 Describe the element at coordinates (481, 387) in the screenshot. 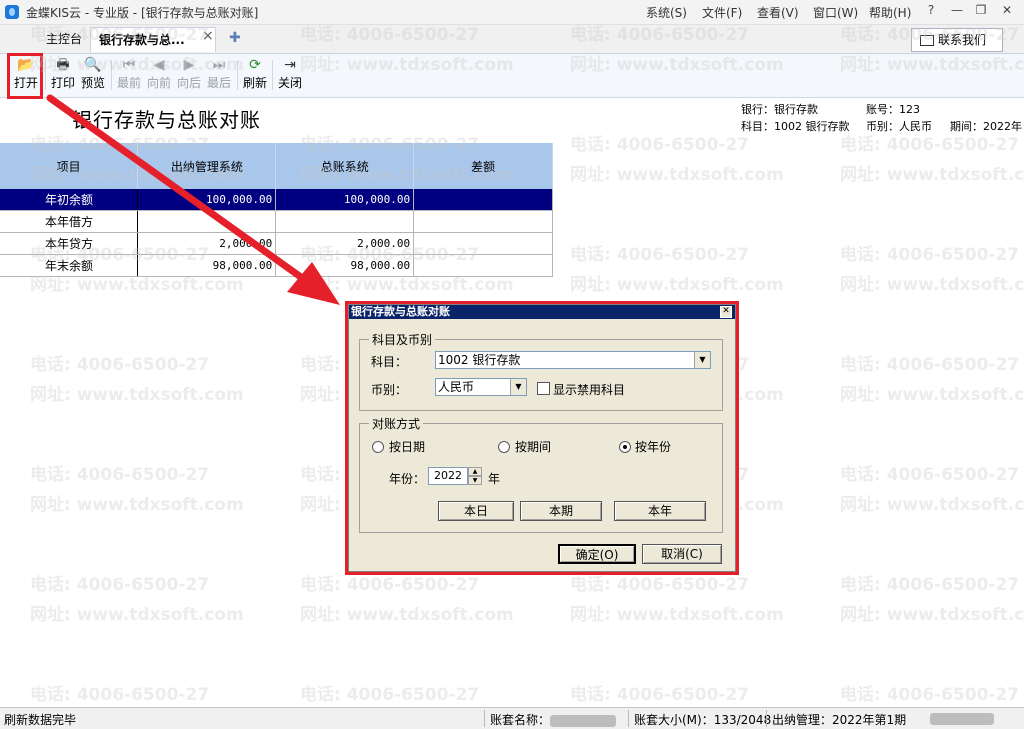

I see `currency-select: 人民币 ▼` at that location.